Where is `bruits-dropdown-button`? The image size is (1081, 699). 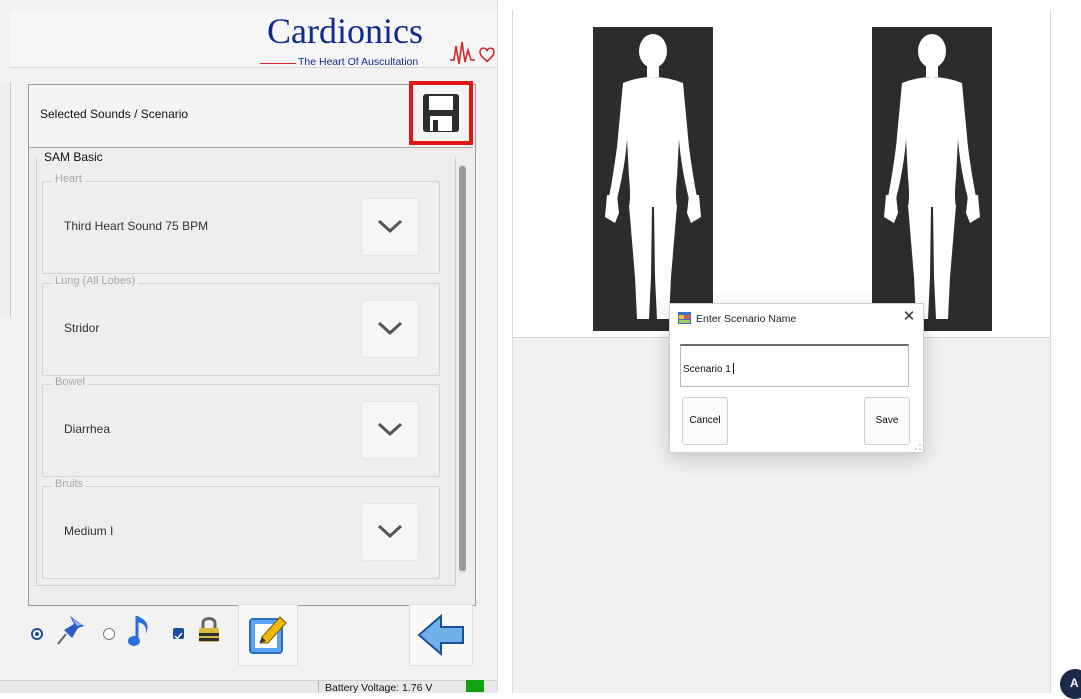 bruits-dropdown-button is located at coordinates (390, 532).